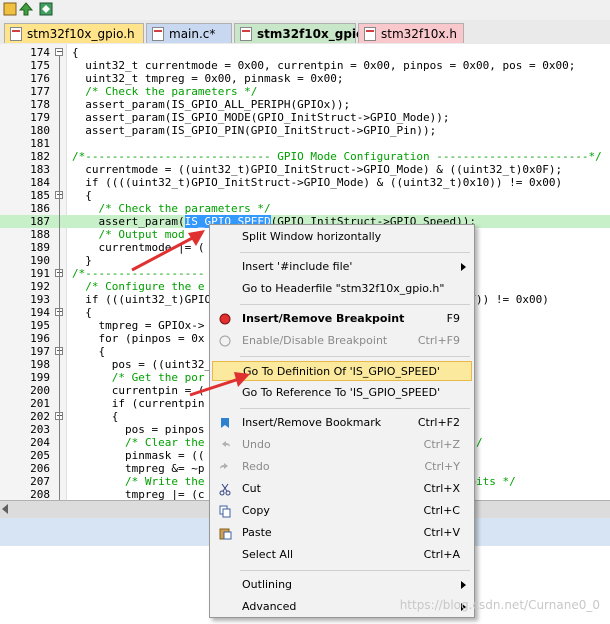 The width and height of the screenshot is (610, 624). What do you see at coordinates (342, 511) in the screenshot?
I see `menu-copy: Copy Ctrl+C` at bounding box center [342, 511].